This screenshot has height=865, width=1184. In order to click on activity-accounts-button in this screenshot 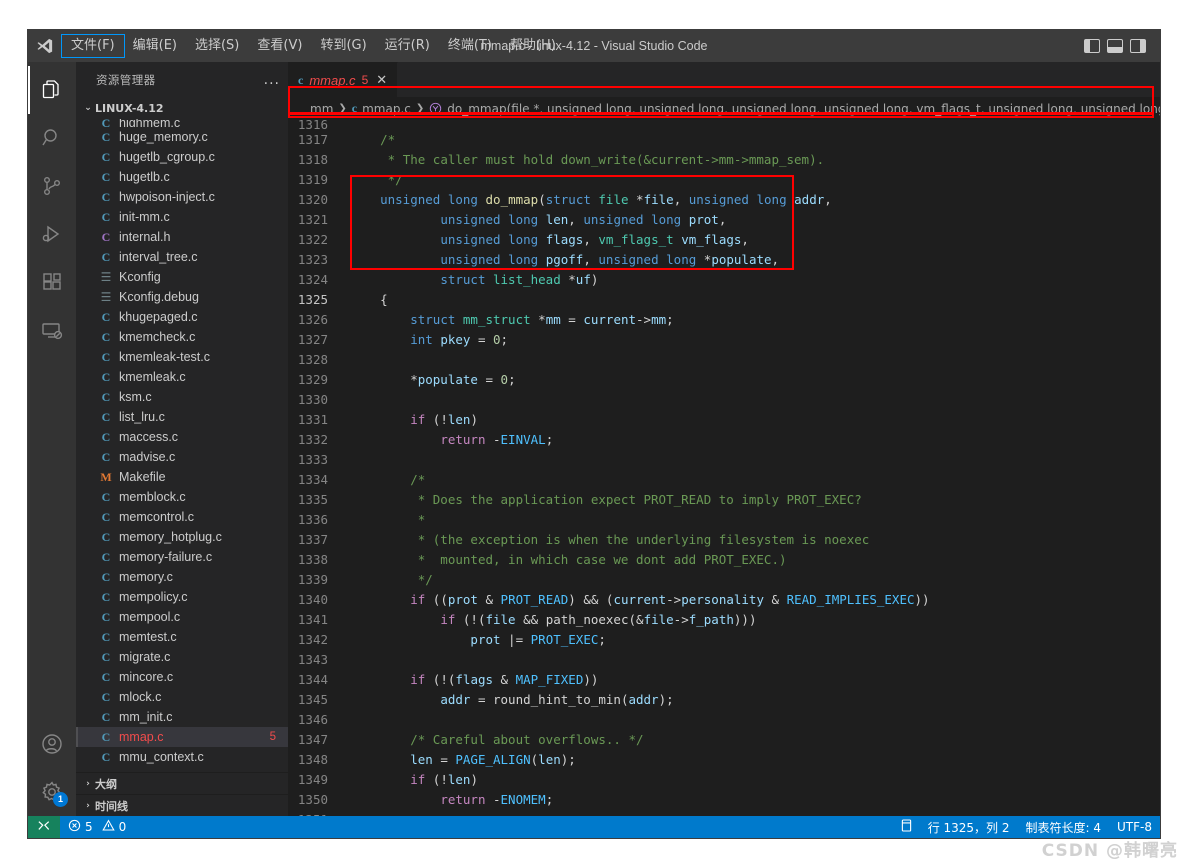, I will do `click(52, 744)`.